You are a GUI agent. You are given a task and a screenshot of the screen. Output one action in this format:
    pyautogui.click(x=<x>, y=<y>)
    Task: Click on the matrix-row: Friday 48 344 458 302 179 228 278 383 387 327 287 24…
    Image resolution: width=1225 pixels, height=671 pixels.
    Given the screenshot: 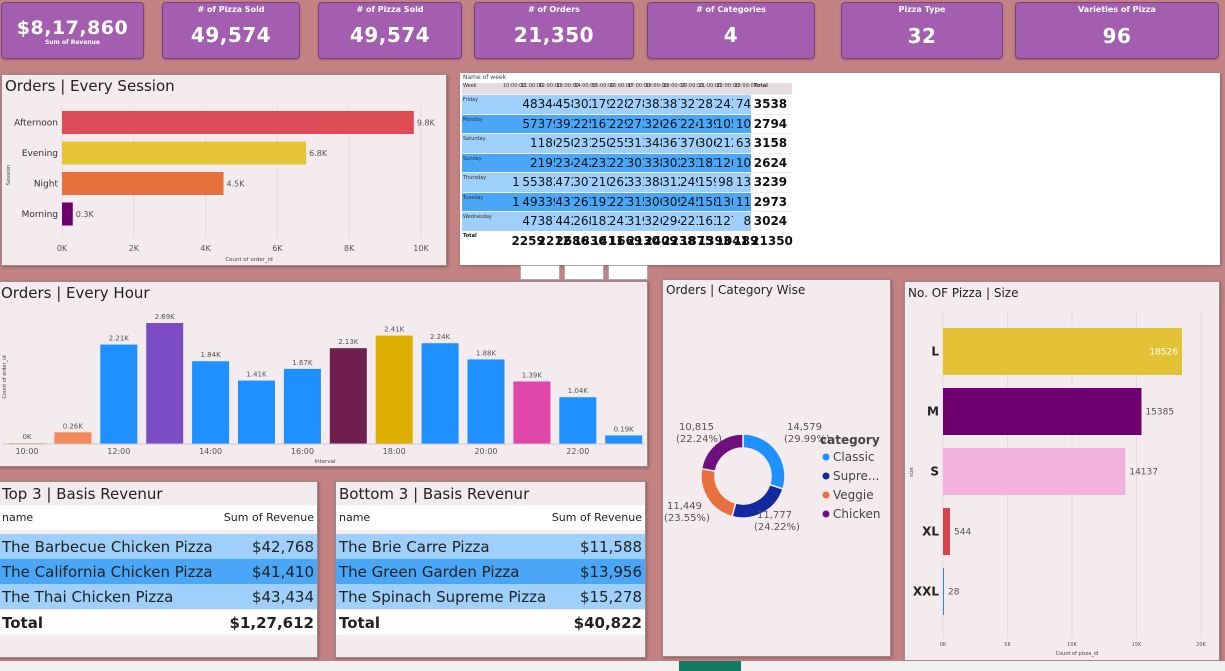 What is the action you would take?
    pyautogui.click(x=627, y=104)
    